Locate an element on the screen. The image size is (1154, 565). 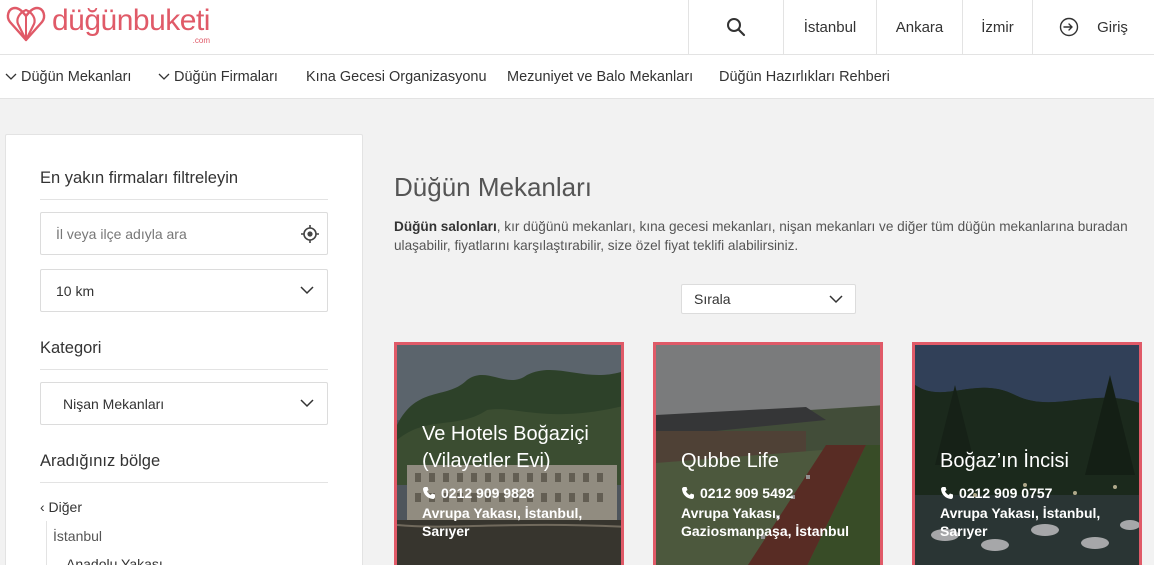
search-icon is located at coordinates (736, 27).